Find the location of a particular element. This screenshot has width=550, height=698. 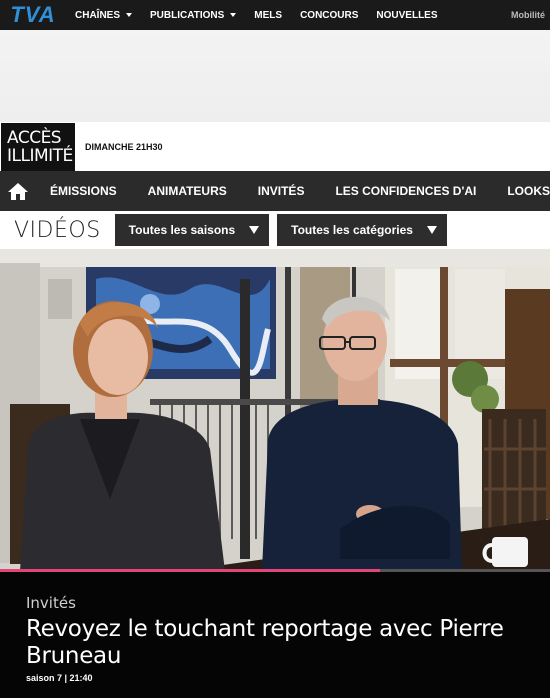

seasons-dropdown: Toutes les saisons is located at coordinates (192, 230).